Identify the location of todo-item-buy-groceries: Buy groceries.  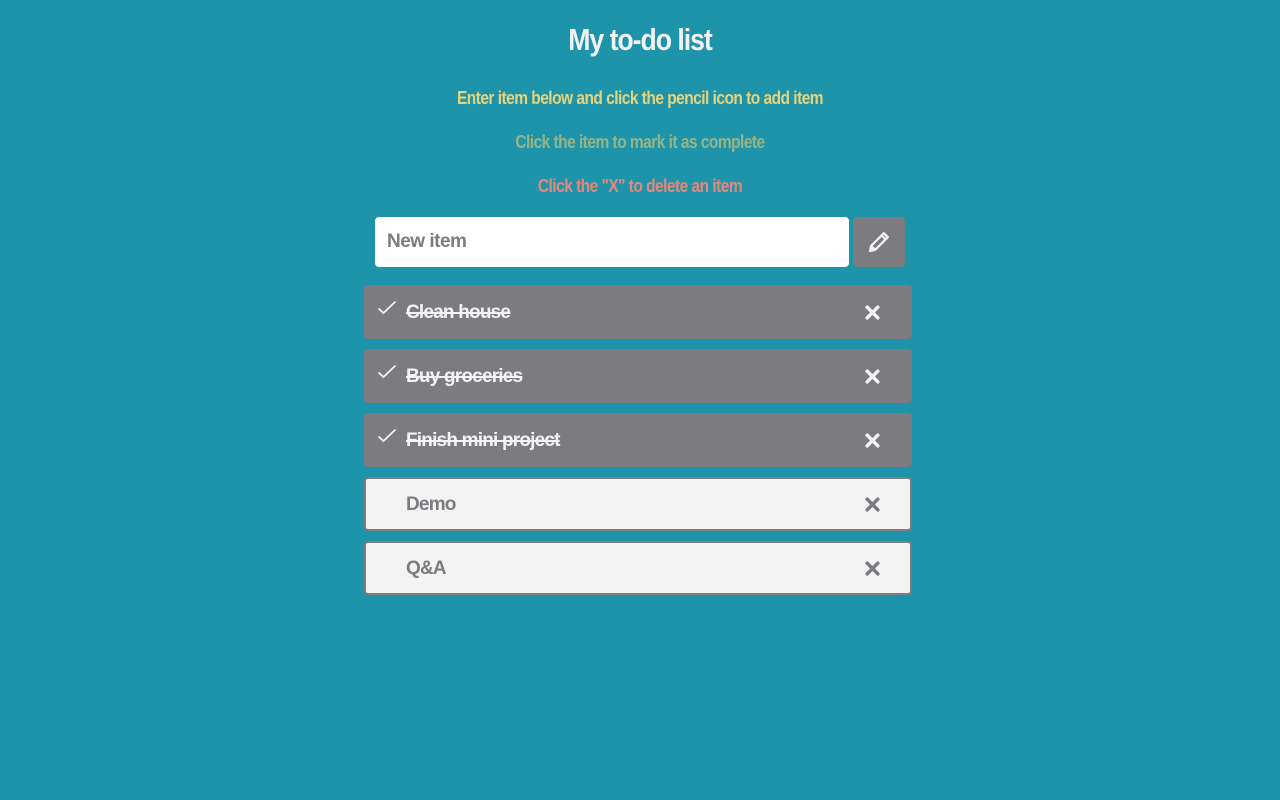
(638, 376).